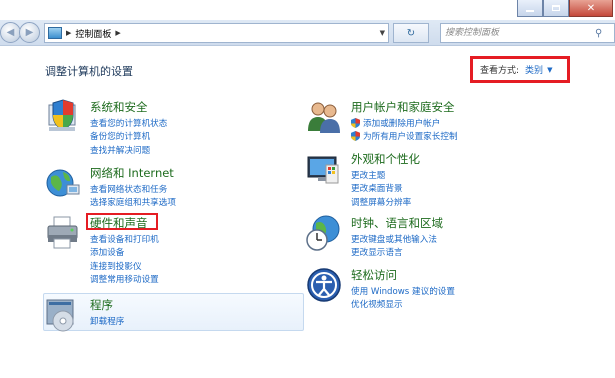 This screenshot has height=378, width=615. What do you see at coordinates (124, 280) in the screenshot?
I see `link-mobility-settings: 调整常用移动设置` at bounding box center [124, 280].